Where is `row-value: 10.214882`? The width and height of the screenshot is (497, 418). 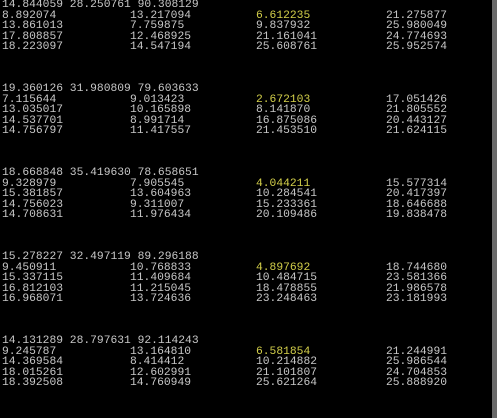
row-value: 10.214882 is located at coordinates (287, 362).